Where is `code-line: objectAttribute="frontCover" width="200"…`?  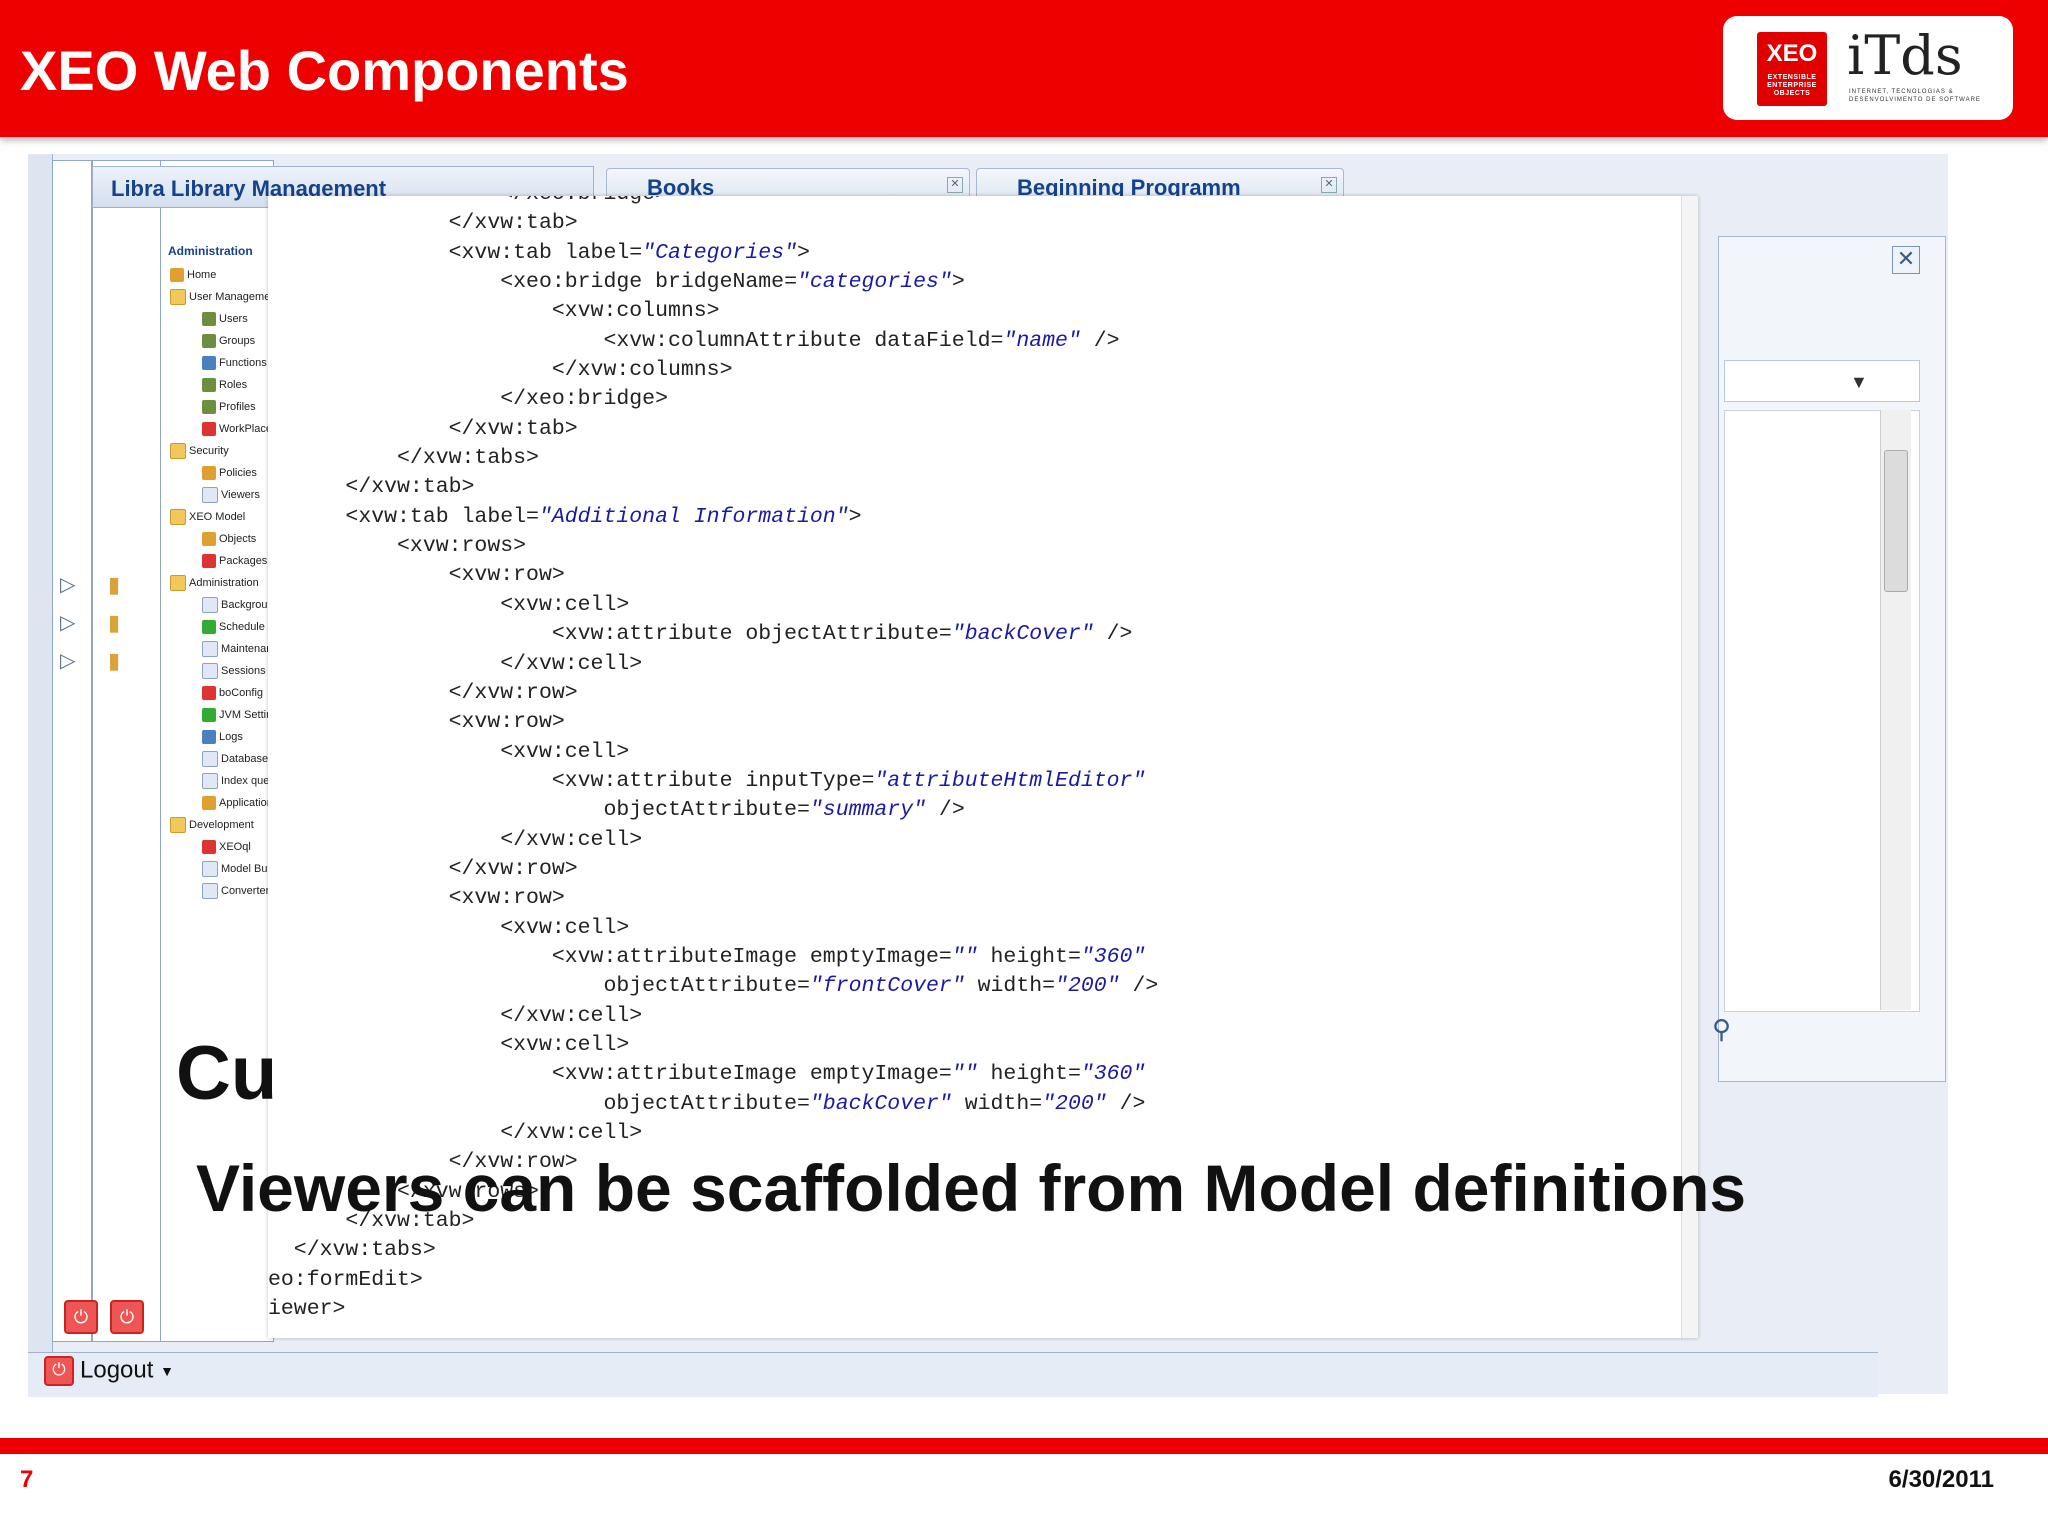
code-line: objectAttribute="frontCover" width="200"… is located at coordinates (713, 986).